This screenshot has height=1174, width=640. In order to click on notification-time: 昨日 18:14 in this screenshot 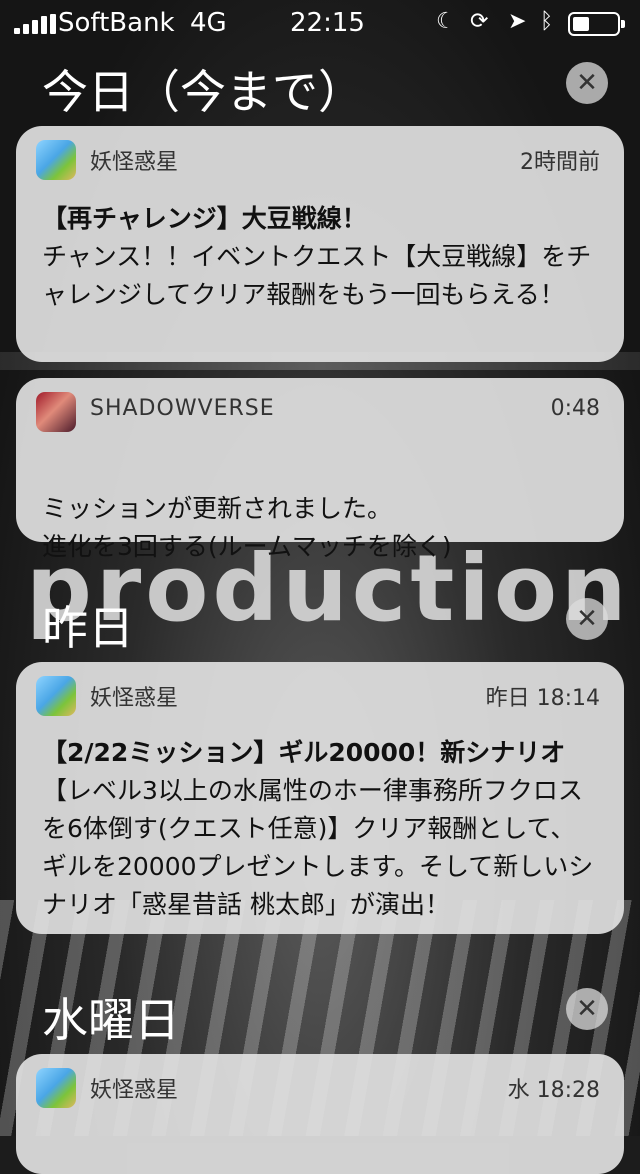, I will do `click(542, 698)`.